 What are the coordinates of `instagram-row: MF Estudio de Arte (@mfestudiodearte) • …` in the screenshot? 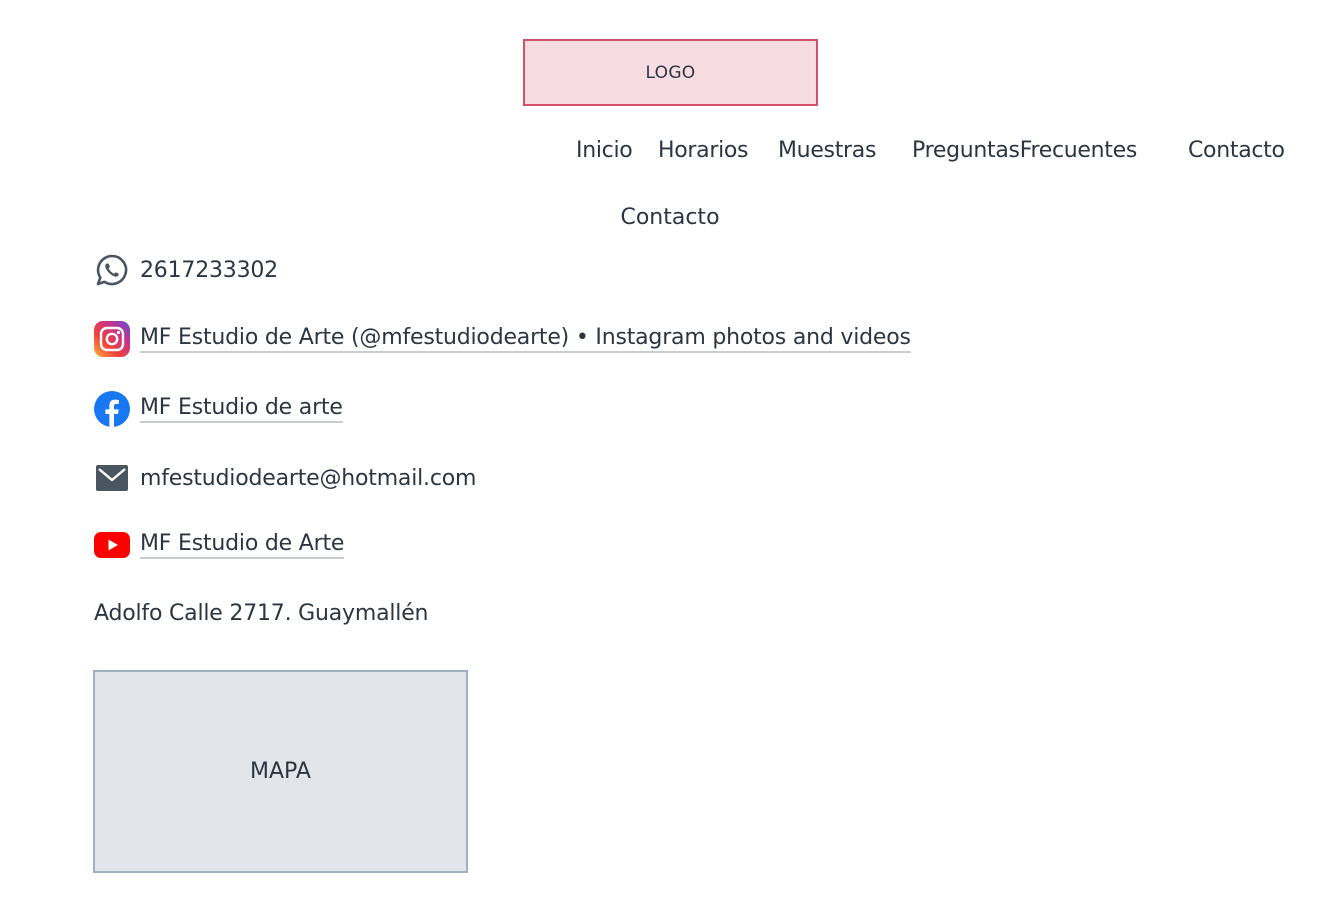 It's located at (502, 339).